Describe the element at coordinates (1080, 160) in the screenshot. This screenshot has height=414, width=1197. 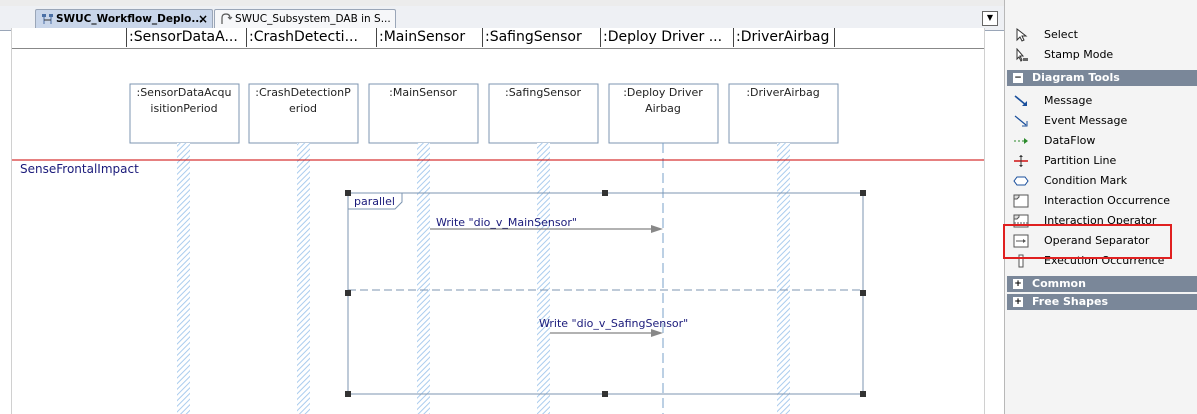
I see `palette-item-label: Partition Line` at that location.